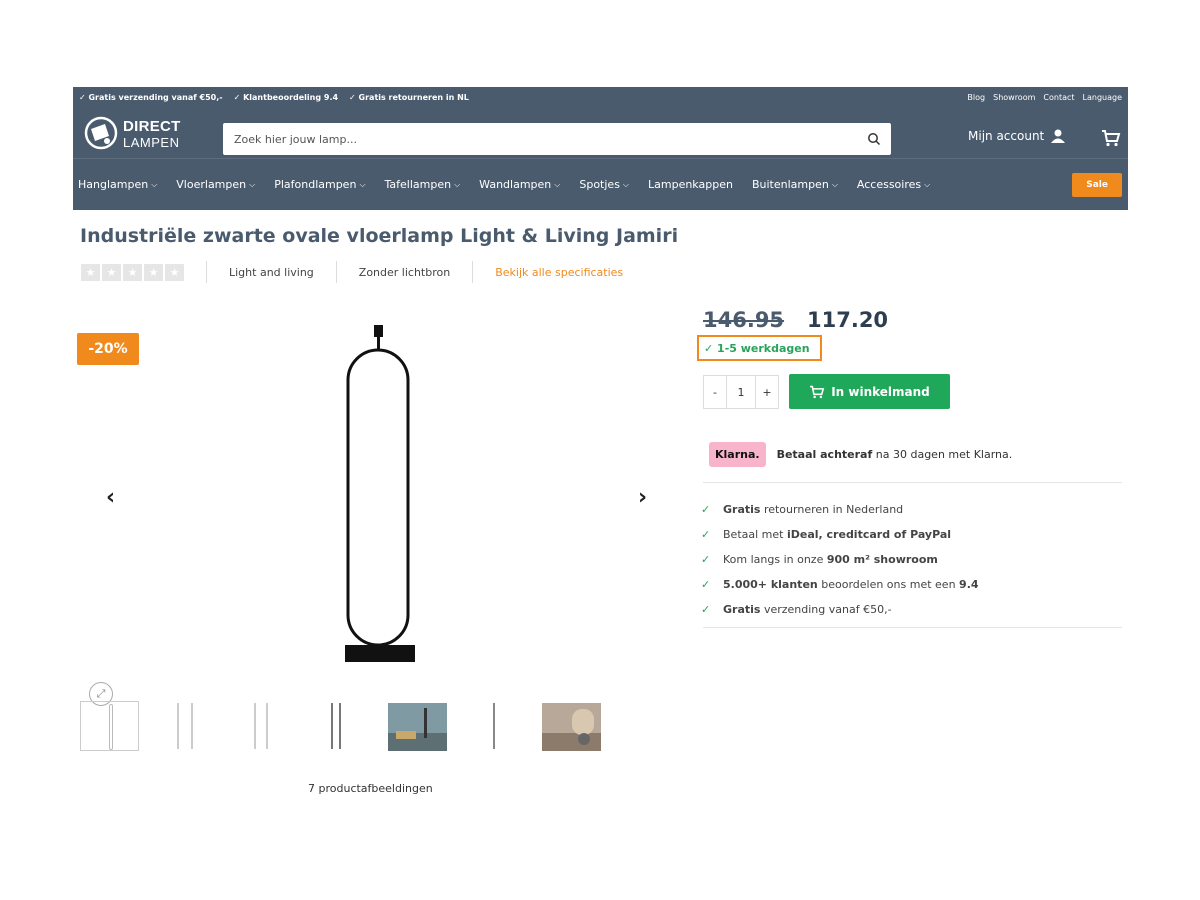 The image size is (1200, 900). I want to click on account-label: Mijn account, so click(1006, 136).